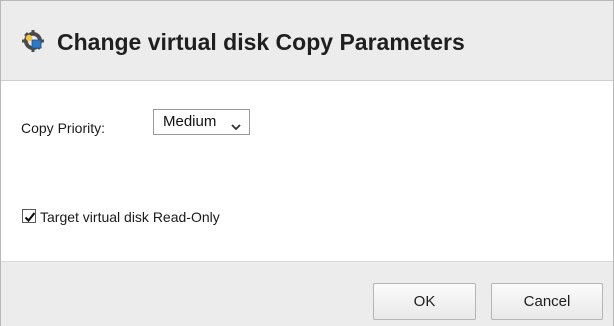 Image resolution: width=614 pixels, height=326 pixels. I want to click on ok-button: OK, so click(424, 301).